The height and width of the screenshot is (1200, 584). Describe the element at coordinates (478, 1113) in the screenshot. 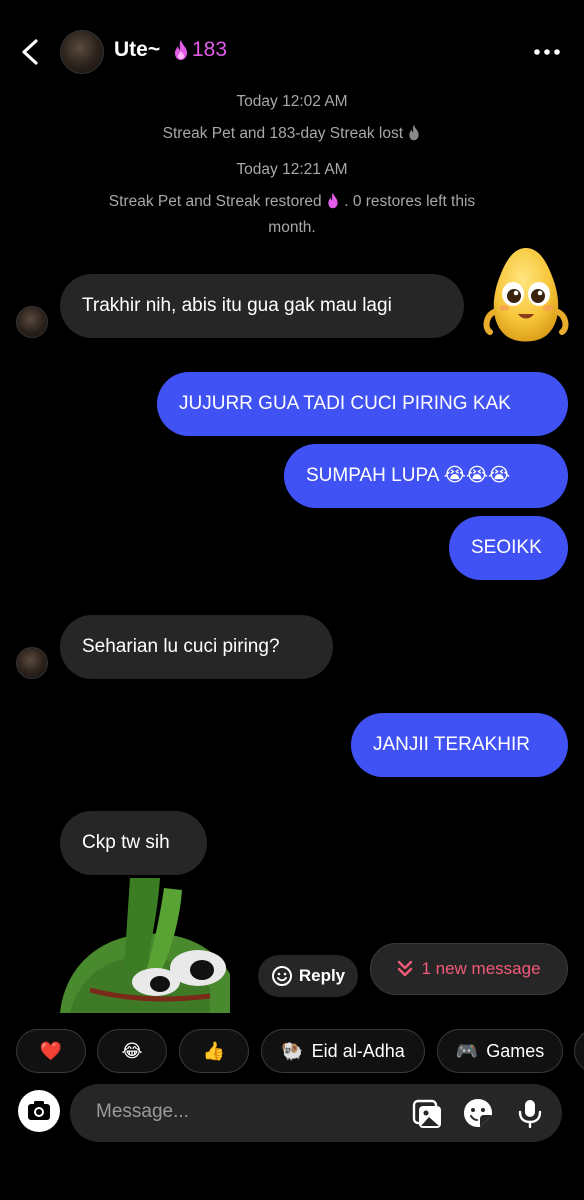

I see `sticker-icon` at that location.